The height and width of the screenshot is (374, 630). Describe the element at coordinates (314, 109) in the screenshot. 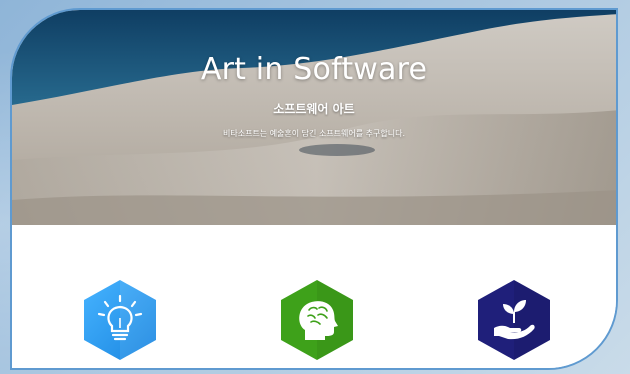

I see `hero-subtitle: 소프트웨어 아트` at that location.